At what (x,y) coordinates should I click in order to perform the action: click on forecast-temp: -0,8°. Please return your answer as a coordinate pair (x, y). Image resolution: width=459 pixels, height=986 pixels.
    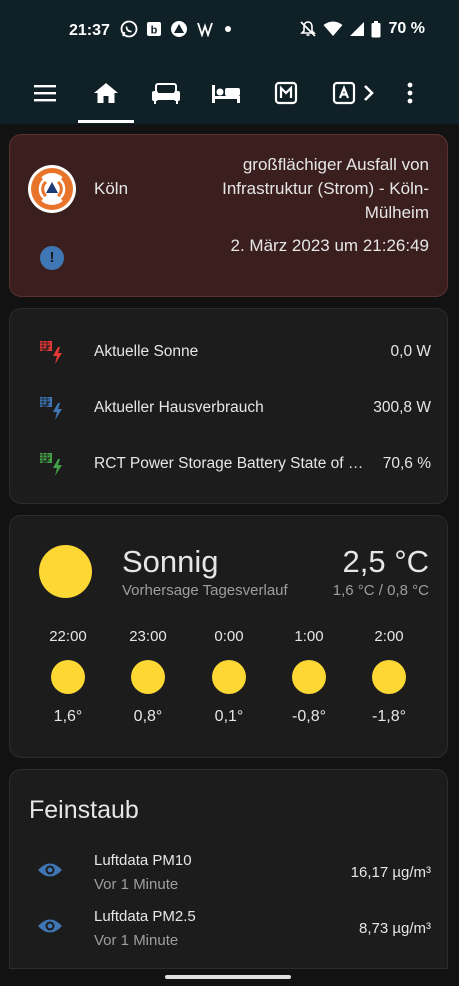
    Looking at the image, I should click on (309, 716).